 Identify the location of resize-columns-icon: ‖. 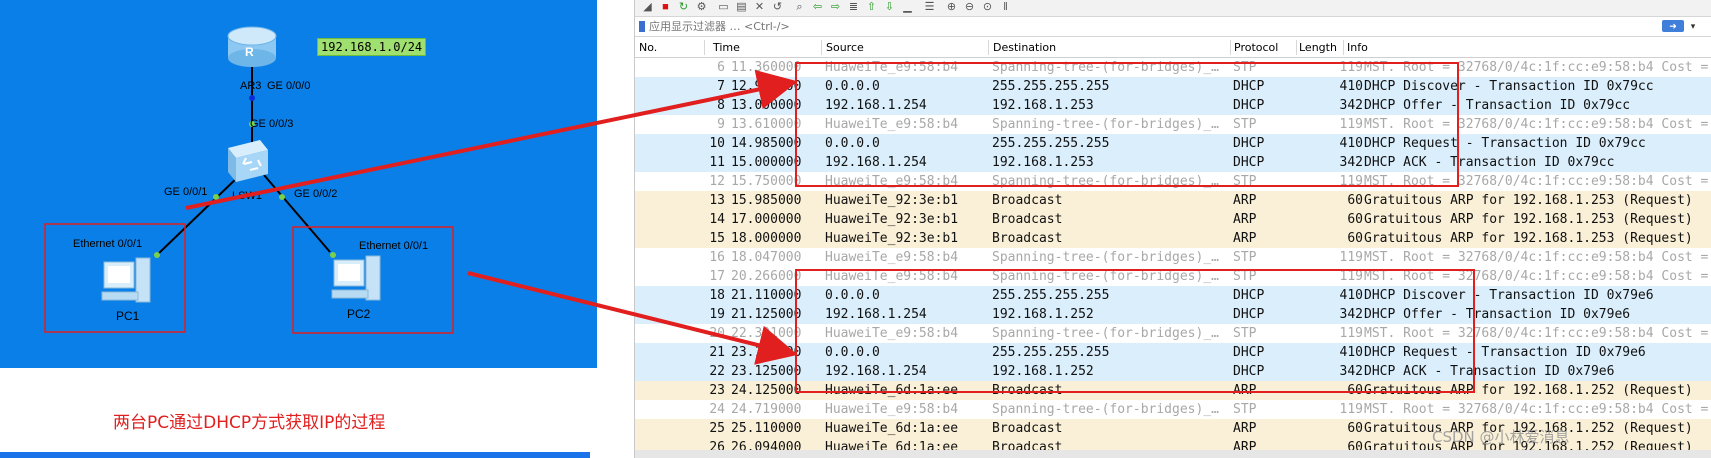
(1005, 7).